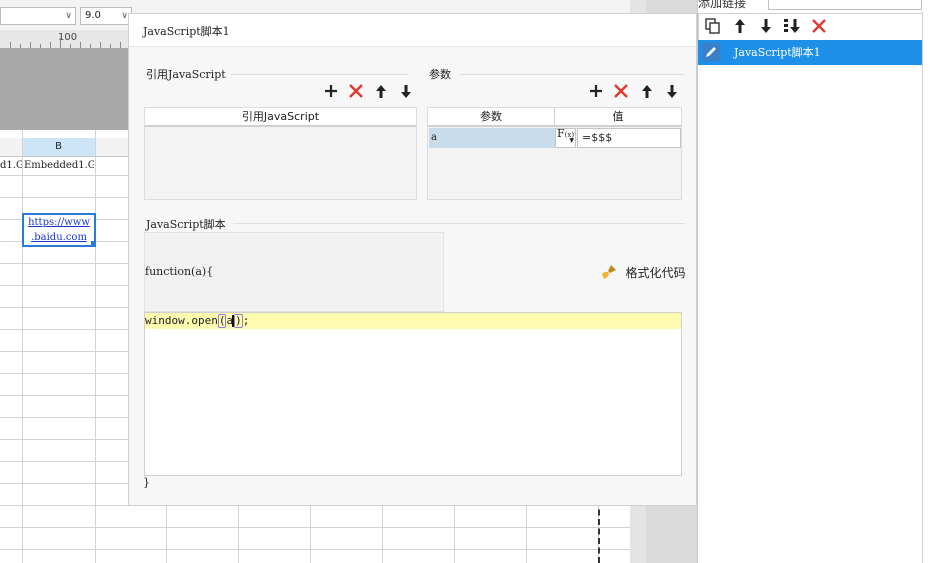 This screenshot has width=931, height=563. What do you see at coordinates (356, 92) in the screenshot?
I see `ref-js-delete-button` at bounding box center [356, 92].